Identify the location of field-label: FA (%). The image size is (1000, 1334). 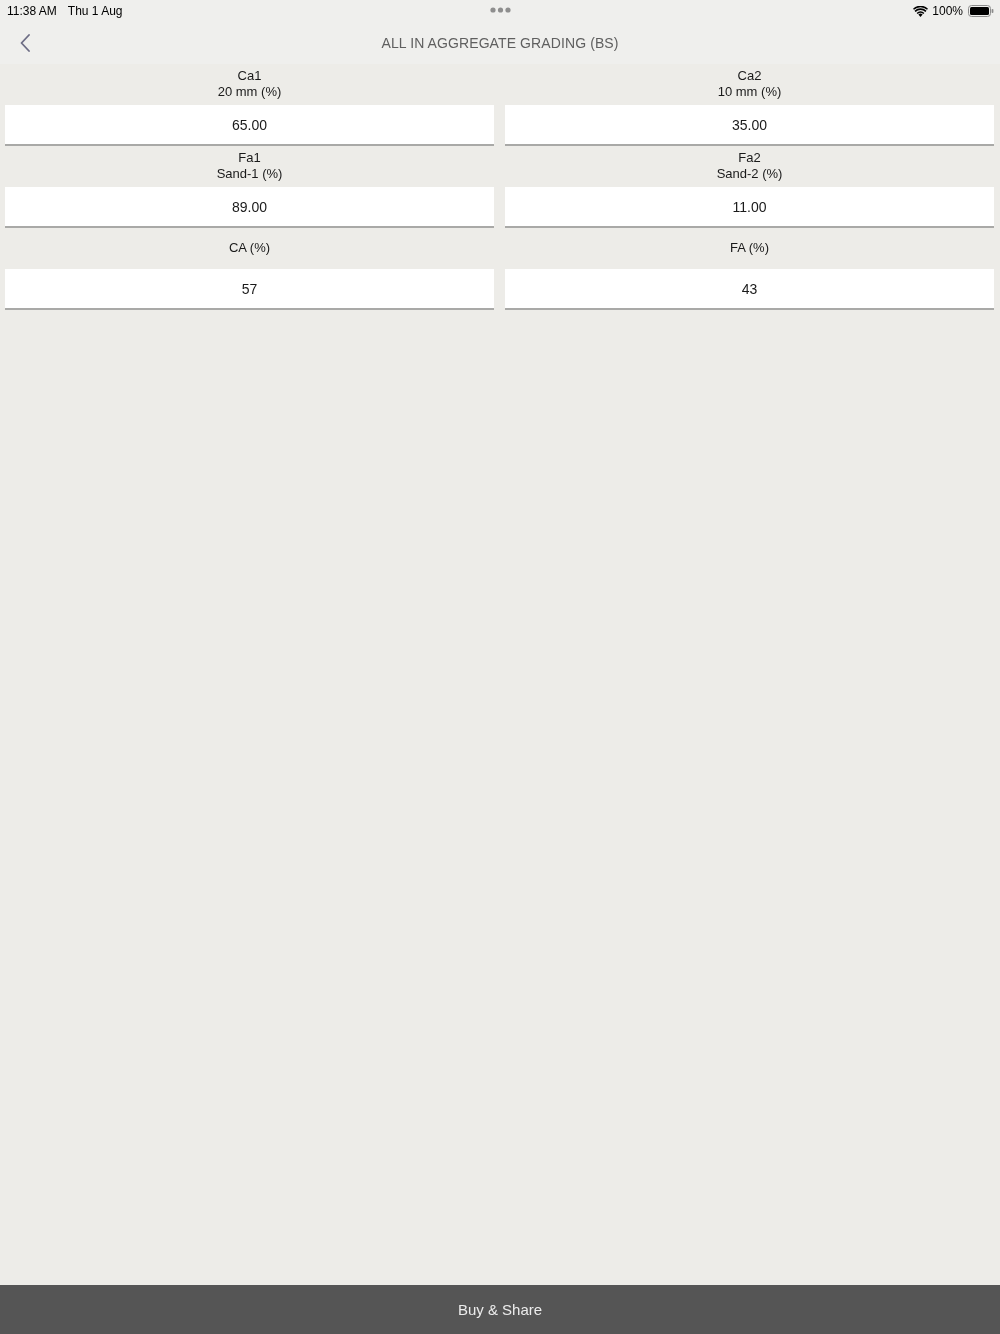
(749, 248).